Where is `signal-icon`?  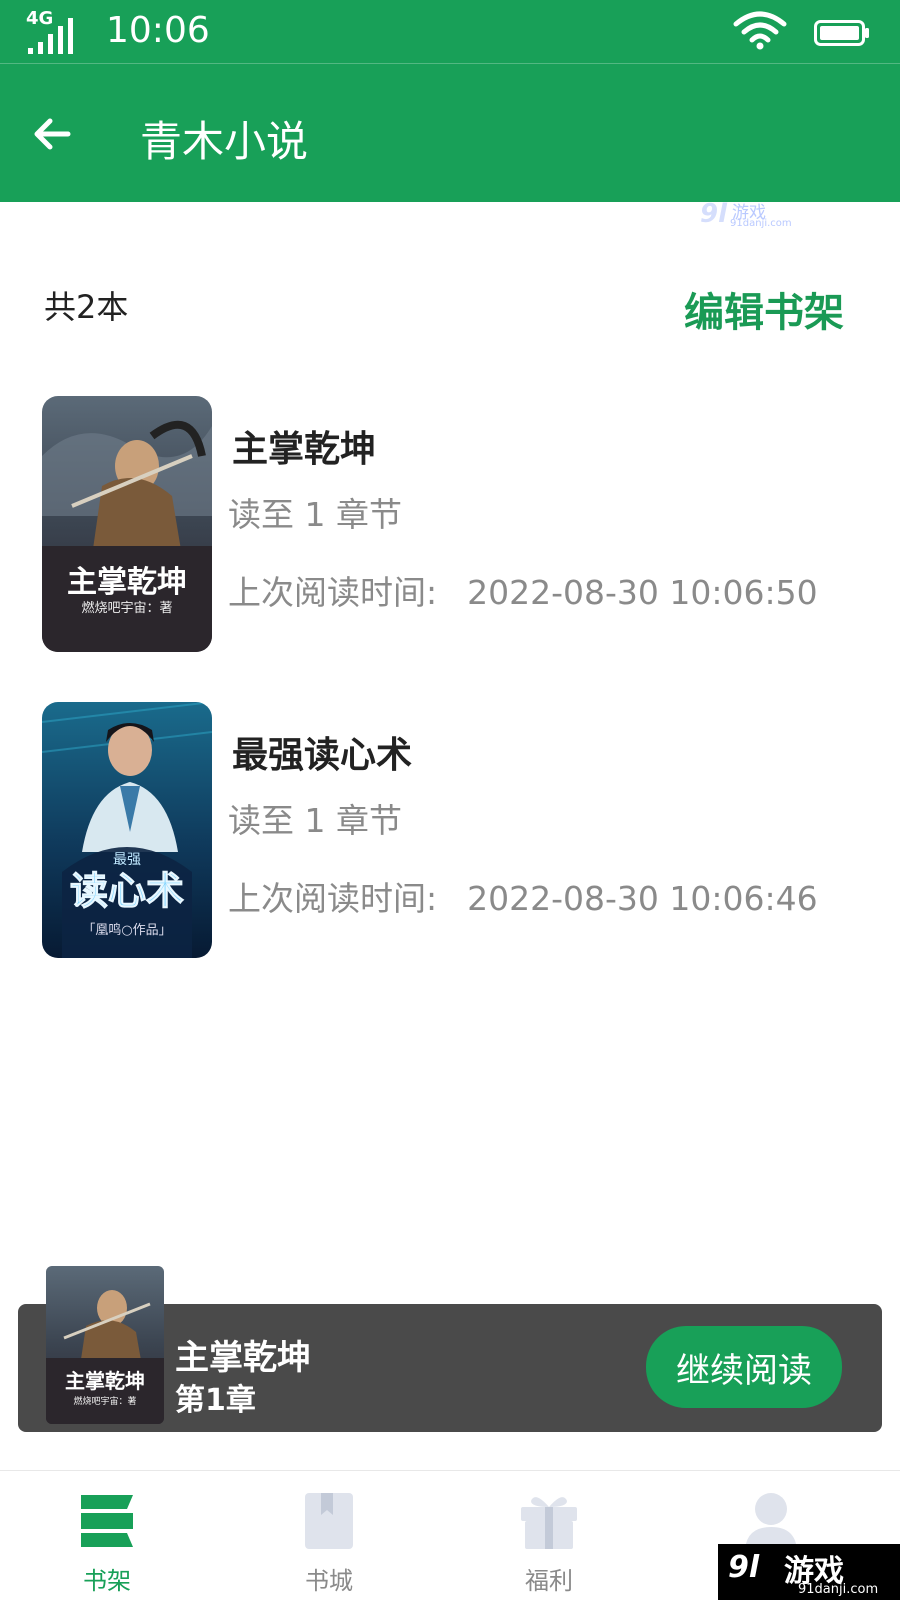 signal-icon is located at coordinates (50, 36).